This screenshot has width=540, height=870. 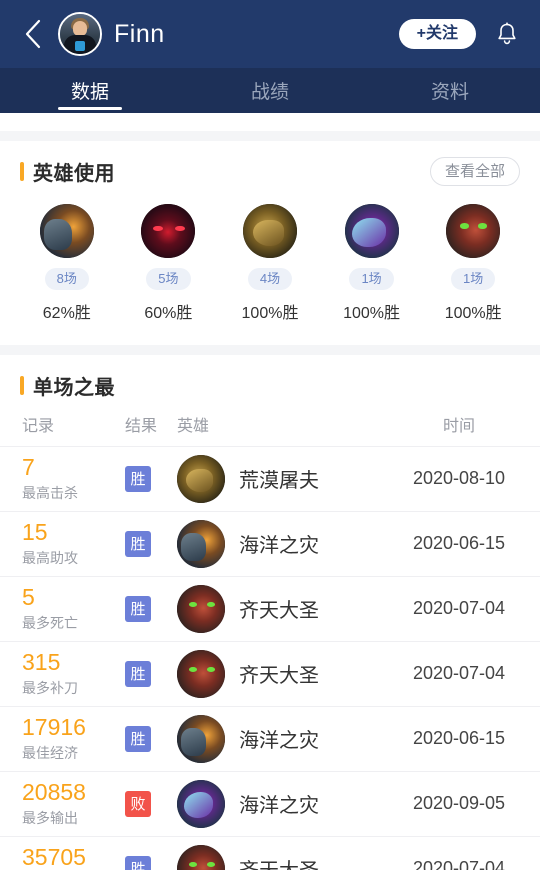 What do you see at coordinates (22, 385) in the screenshot?
I see `accent-bar-icon` at bounding box center [22, 385].